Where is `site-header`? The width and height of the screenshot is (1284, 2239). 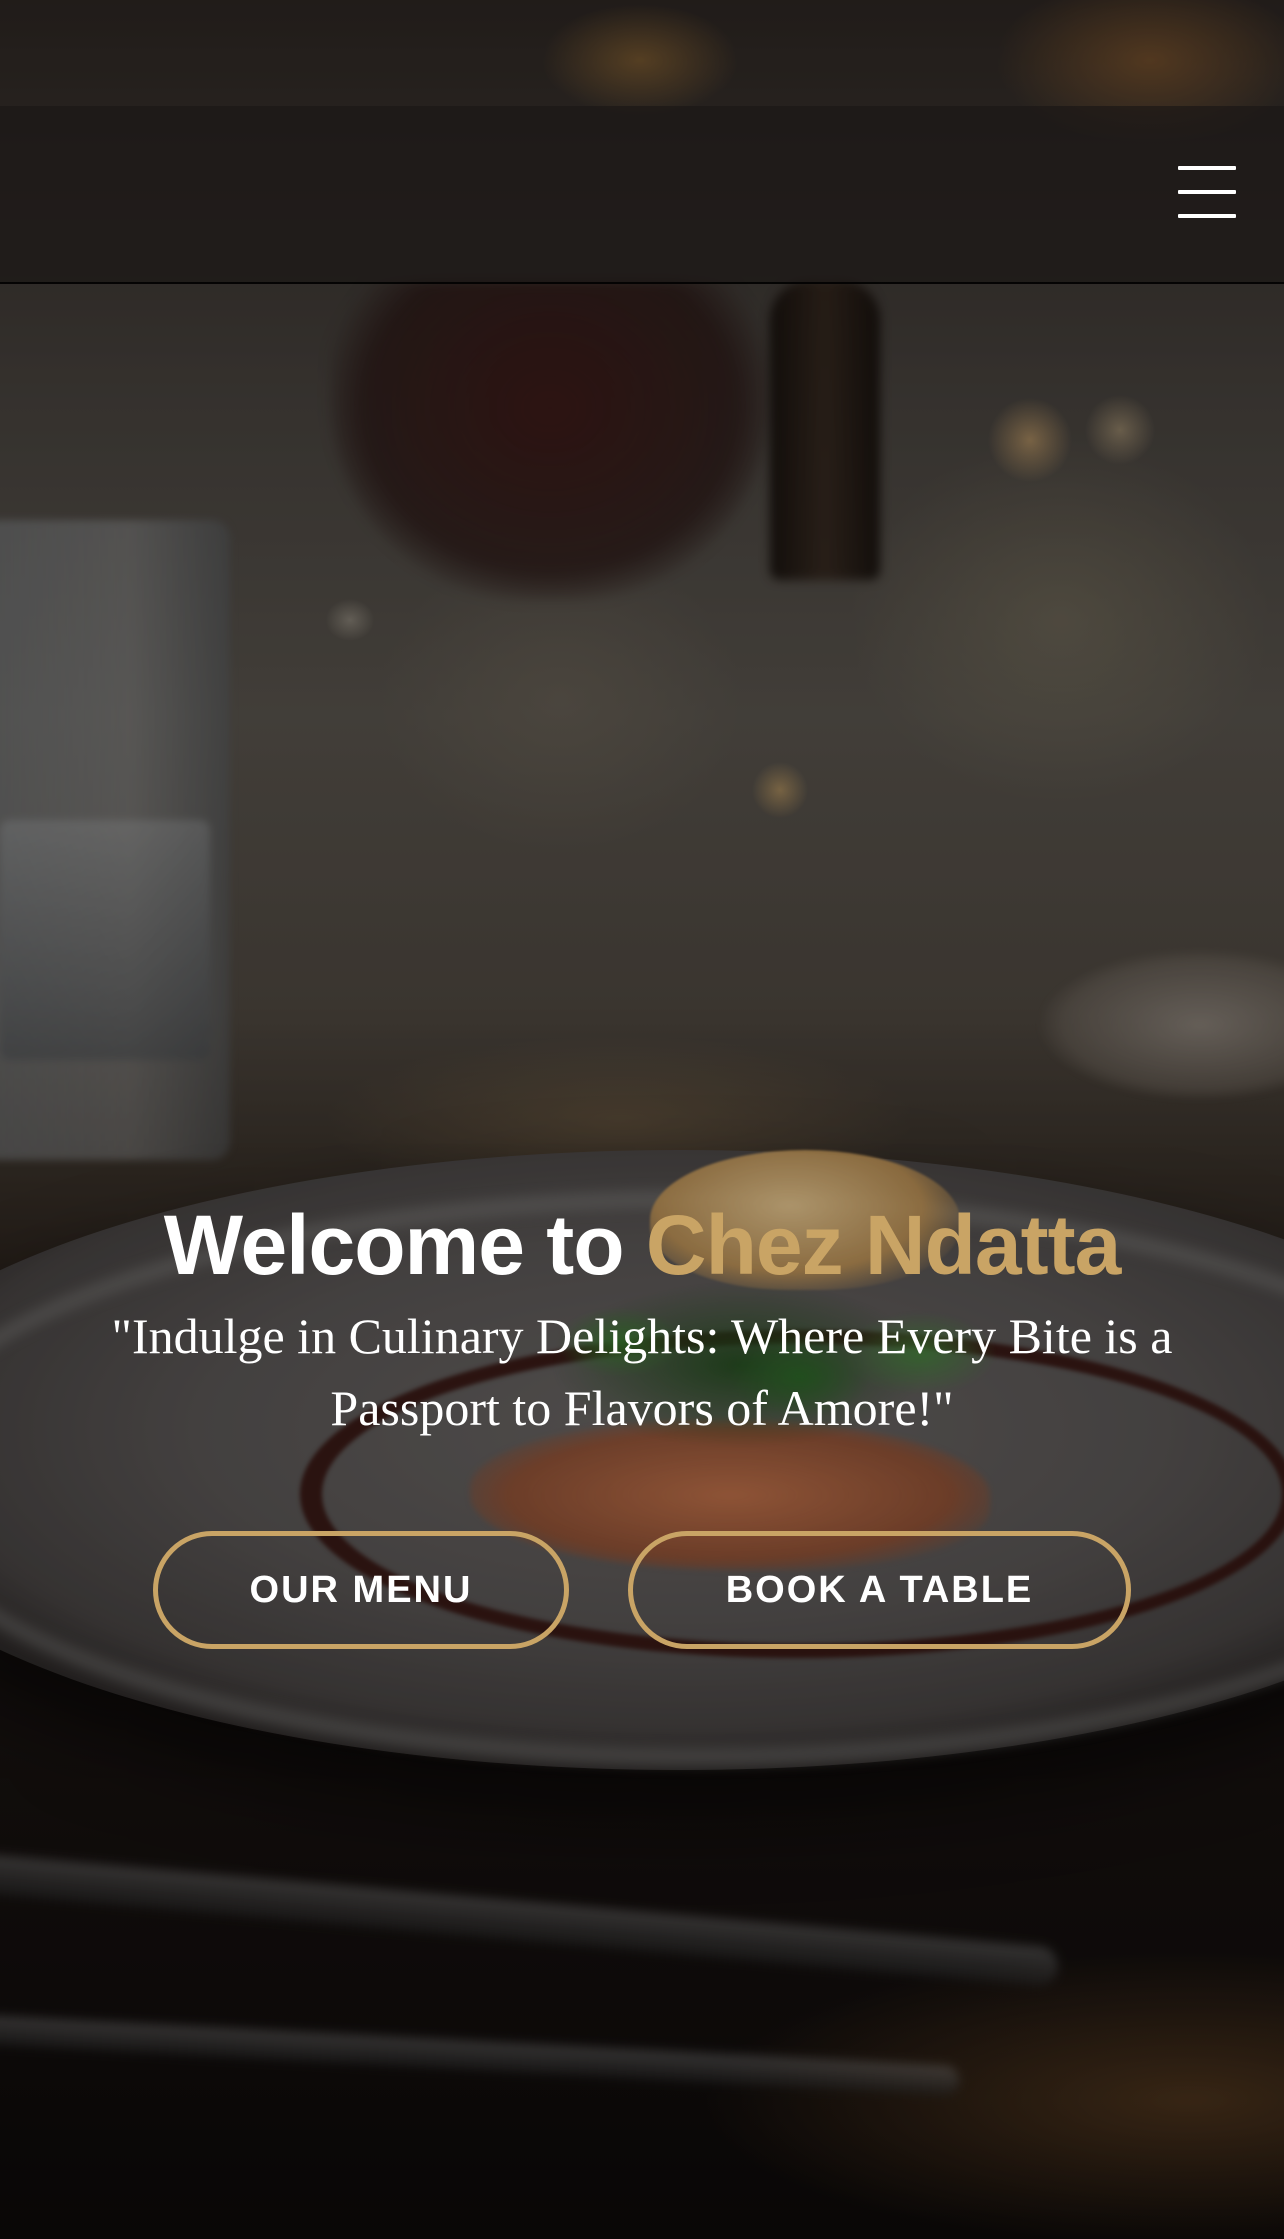 site-header is located at coordinates (642, 195).